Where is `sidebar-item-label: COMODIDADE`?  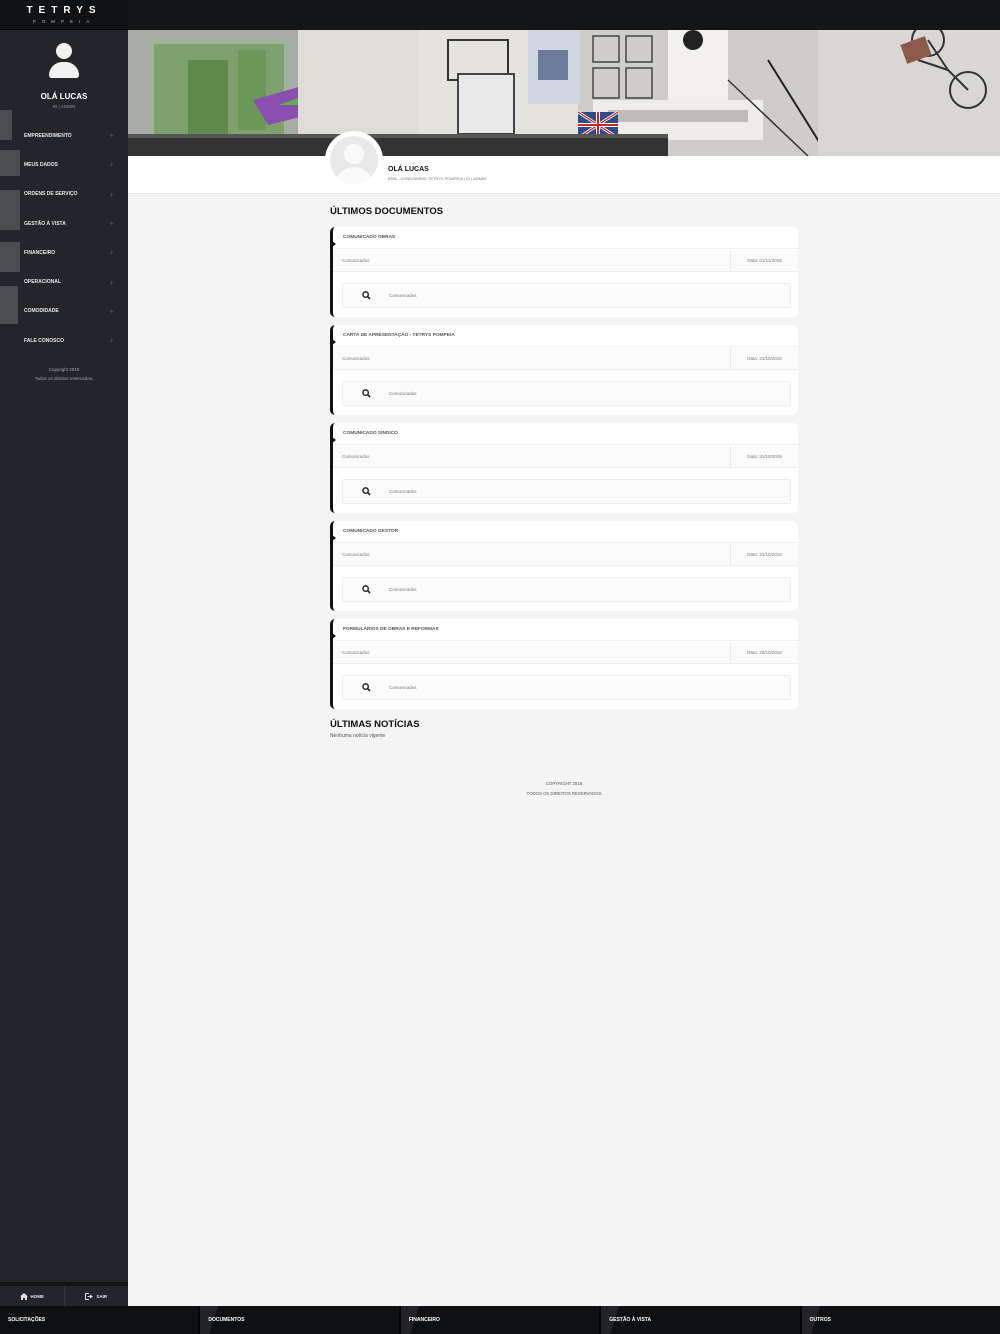
sidebar-item-label: COMODIDADE is located at coordinates (41, 311).